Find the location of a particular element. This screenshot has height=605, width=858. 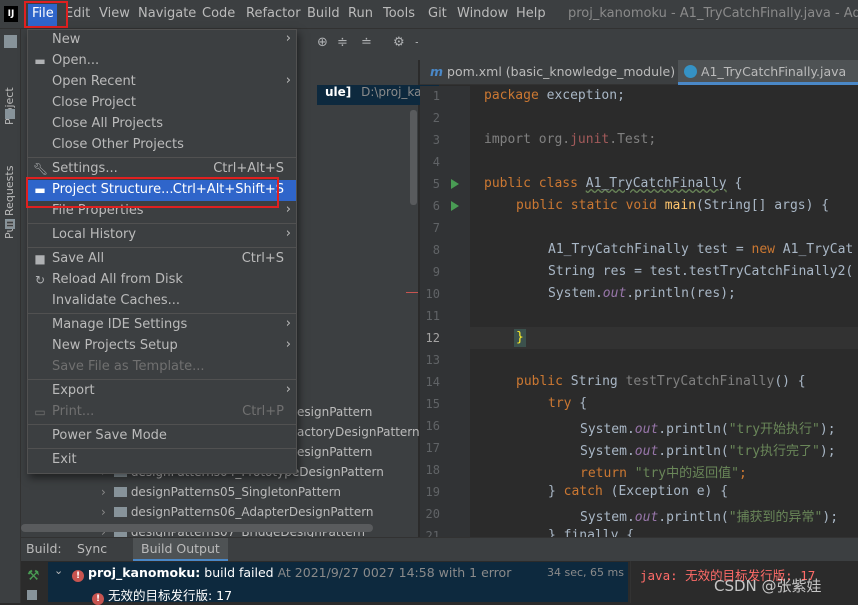

menu-help: Help is located at coordinates (531, 13).